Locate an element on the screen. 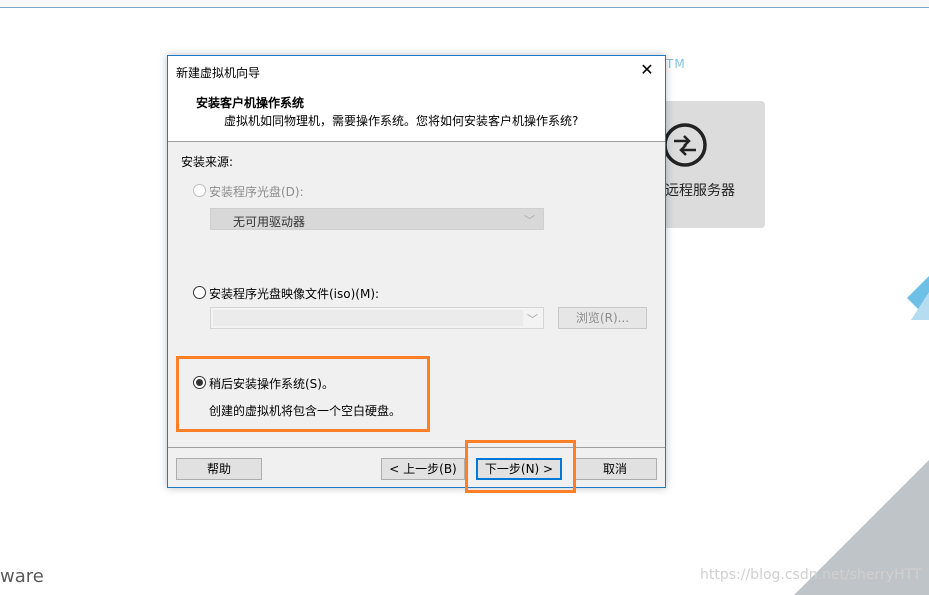 The image size is (929, 595). cancel-button: 取消 is located at coordinates (615, 469).